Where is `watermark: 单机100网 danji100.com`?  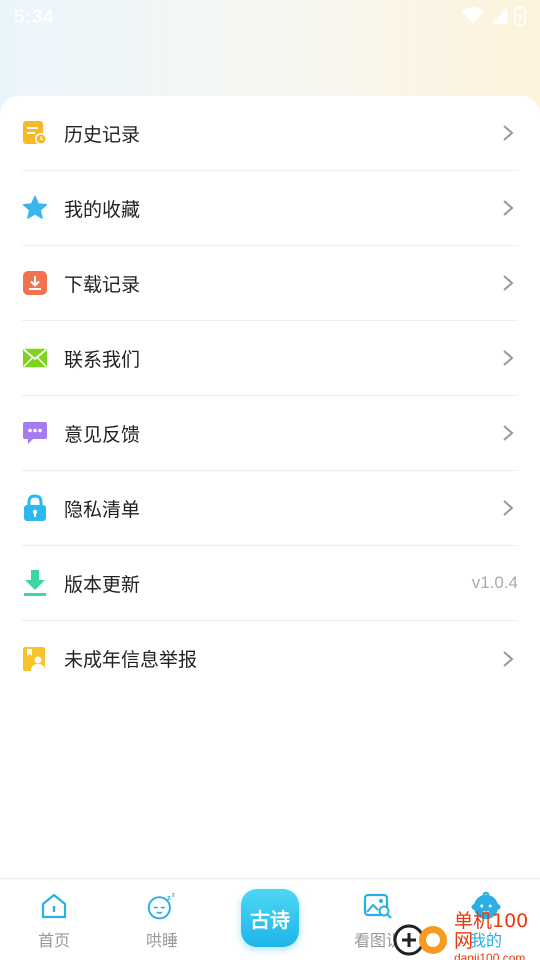
watermark: 单机100网 danji100.com is located at coordinates (466, 935).